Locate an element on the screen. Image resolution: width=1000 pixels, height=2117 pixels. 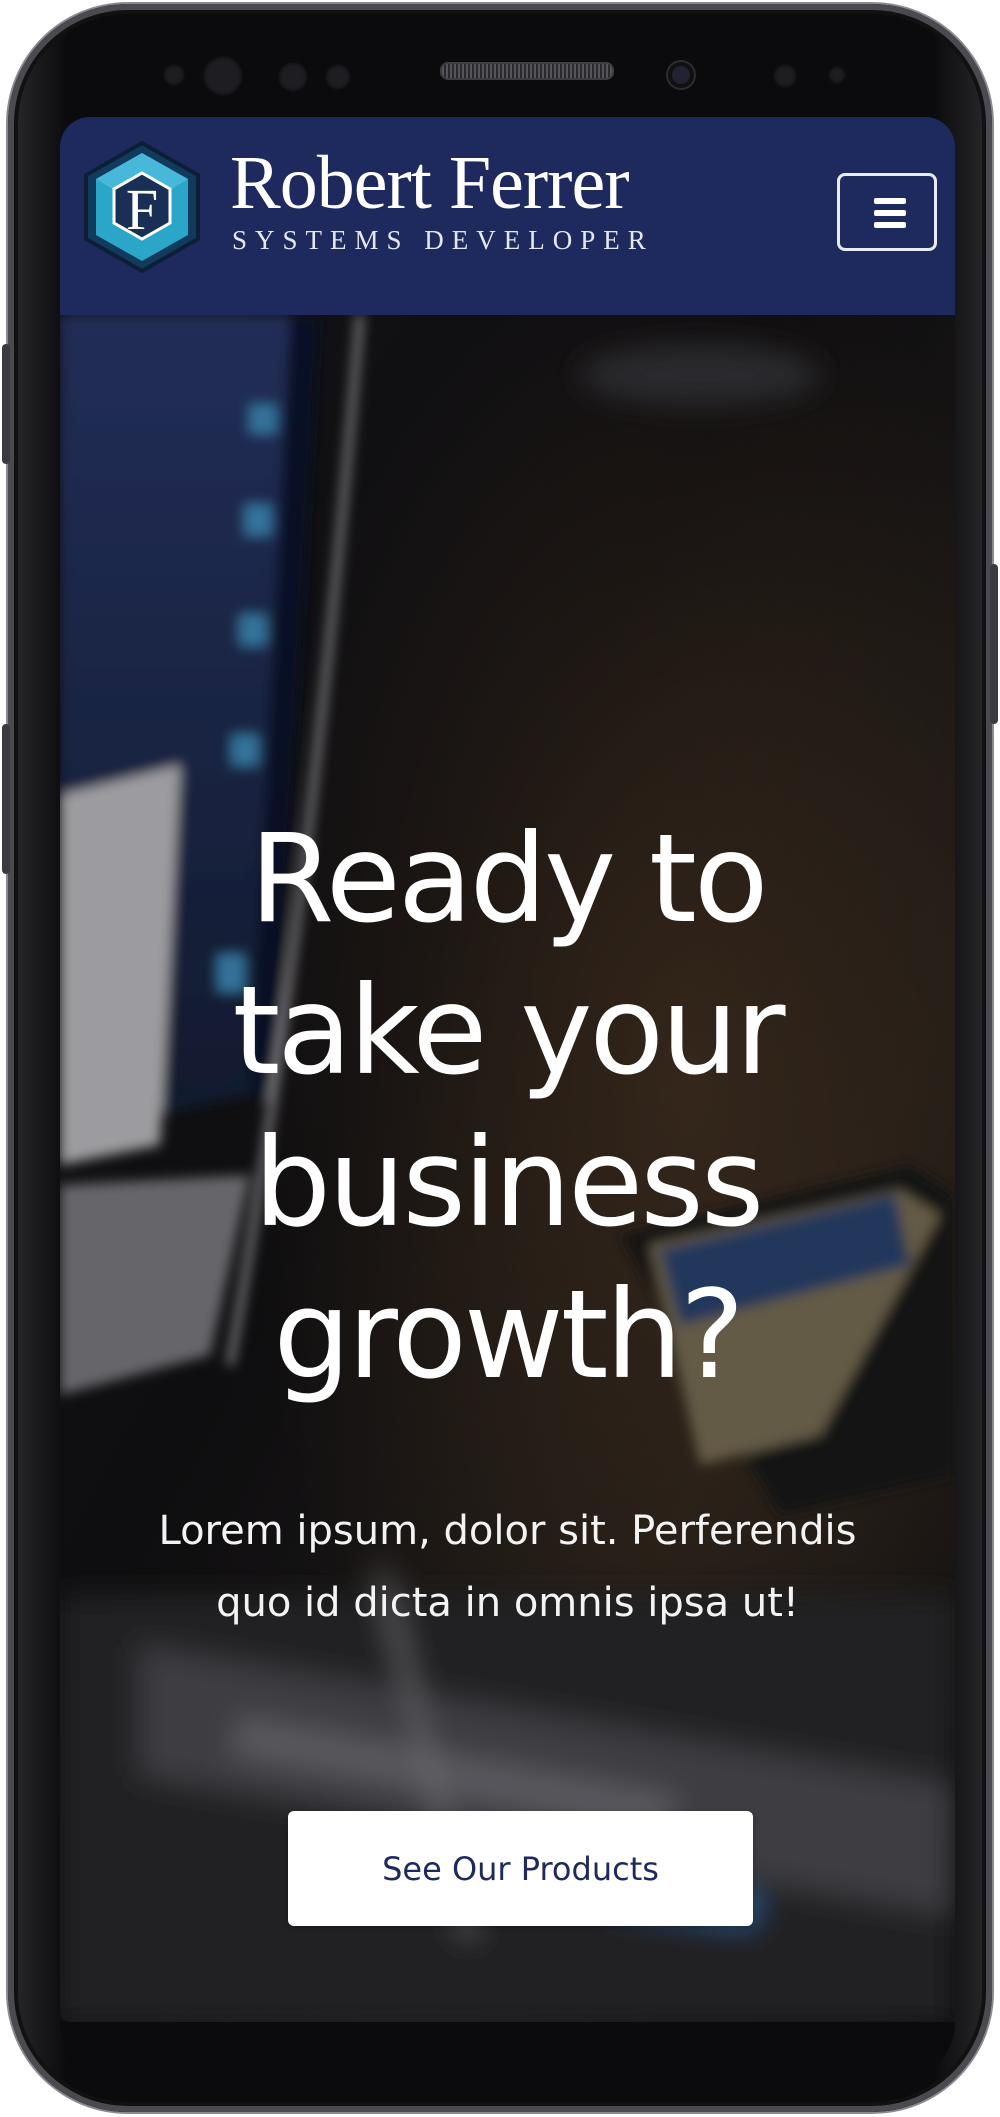
brand-name: Robert Ferrer is located at coordinates (430, 183).